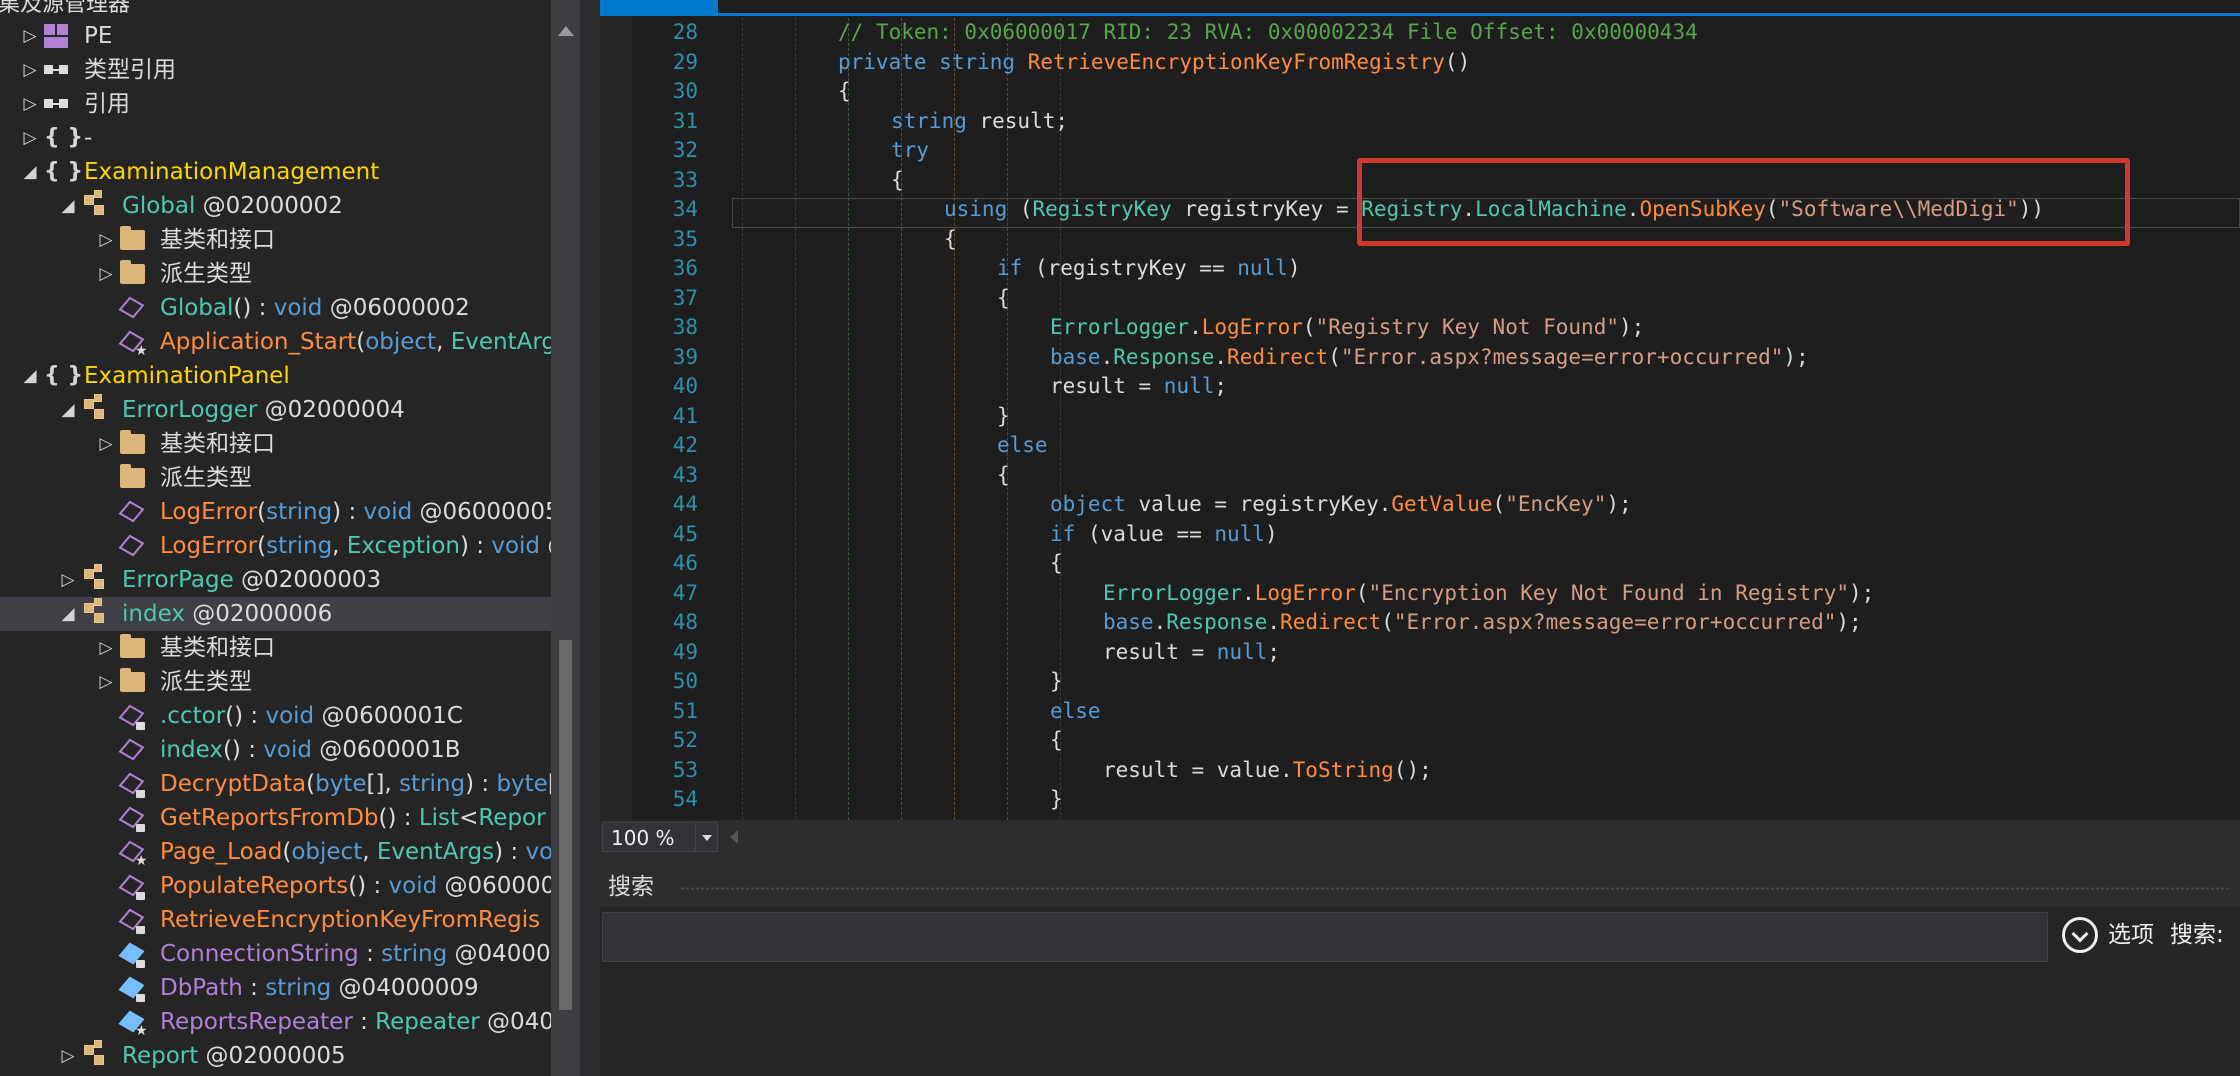 Image resolution: width=2240 pixels, height=1076 pixels. Describe the element at coordinates (1221, 356) in the screenshot. I see `code-token: .` at that location.